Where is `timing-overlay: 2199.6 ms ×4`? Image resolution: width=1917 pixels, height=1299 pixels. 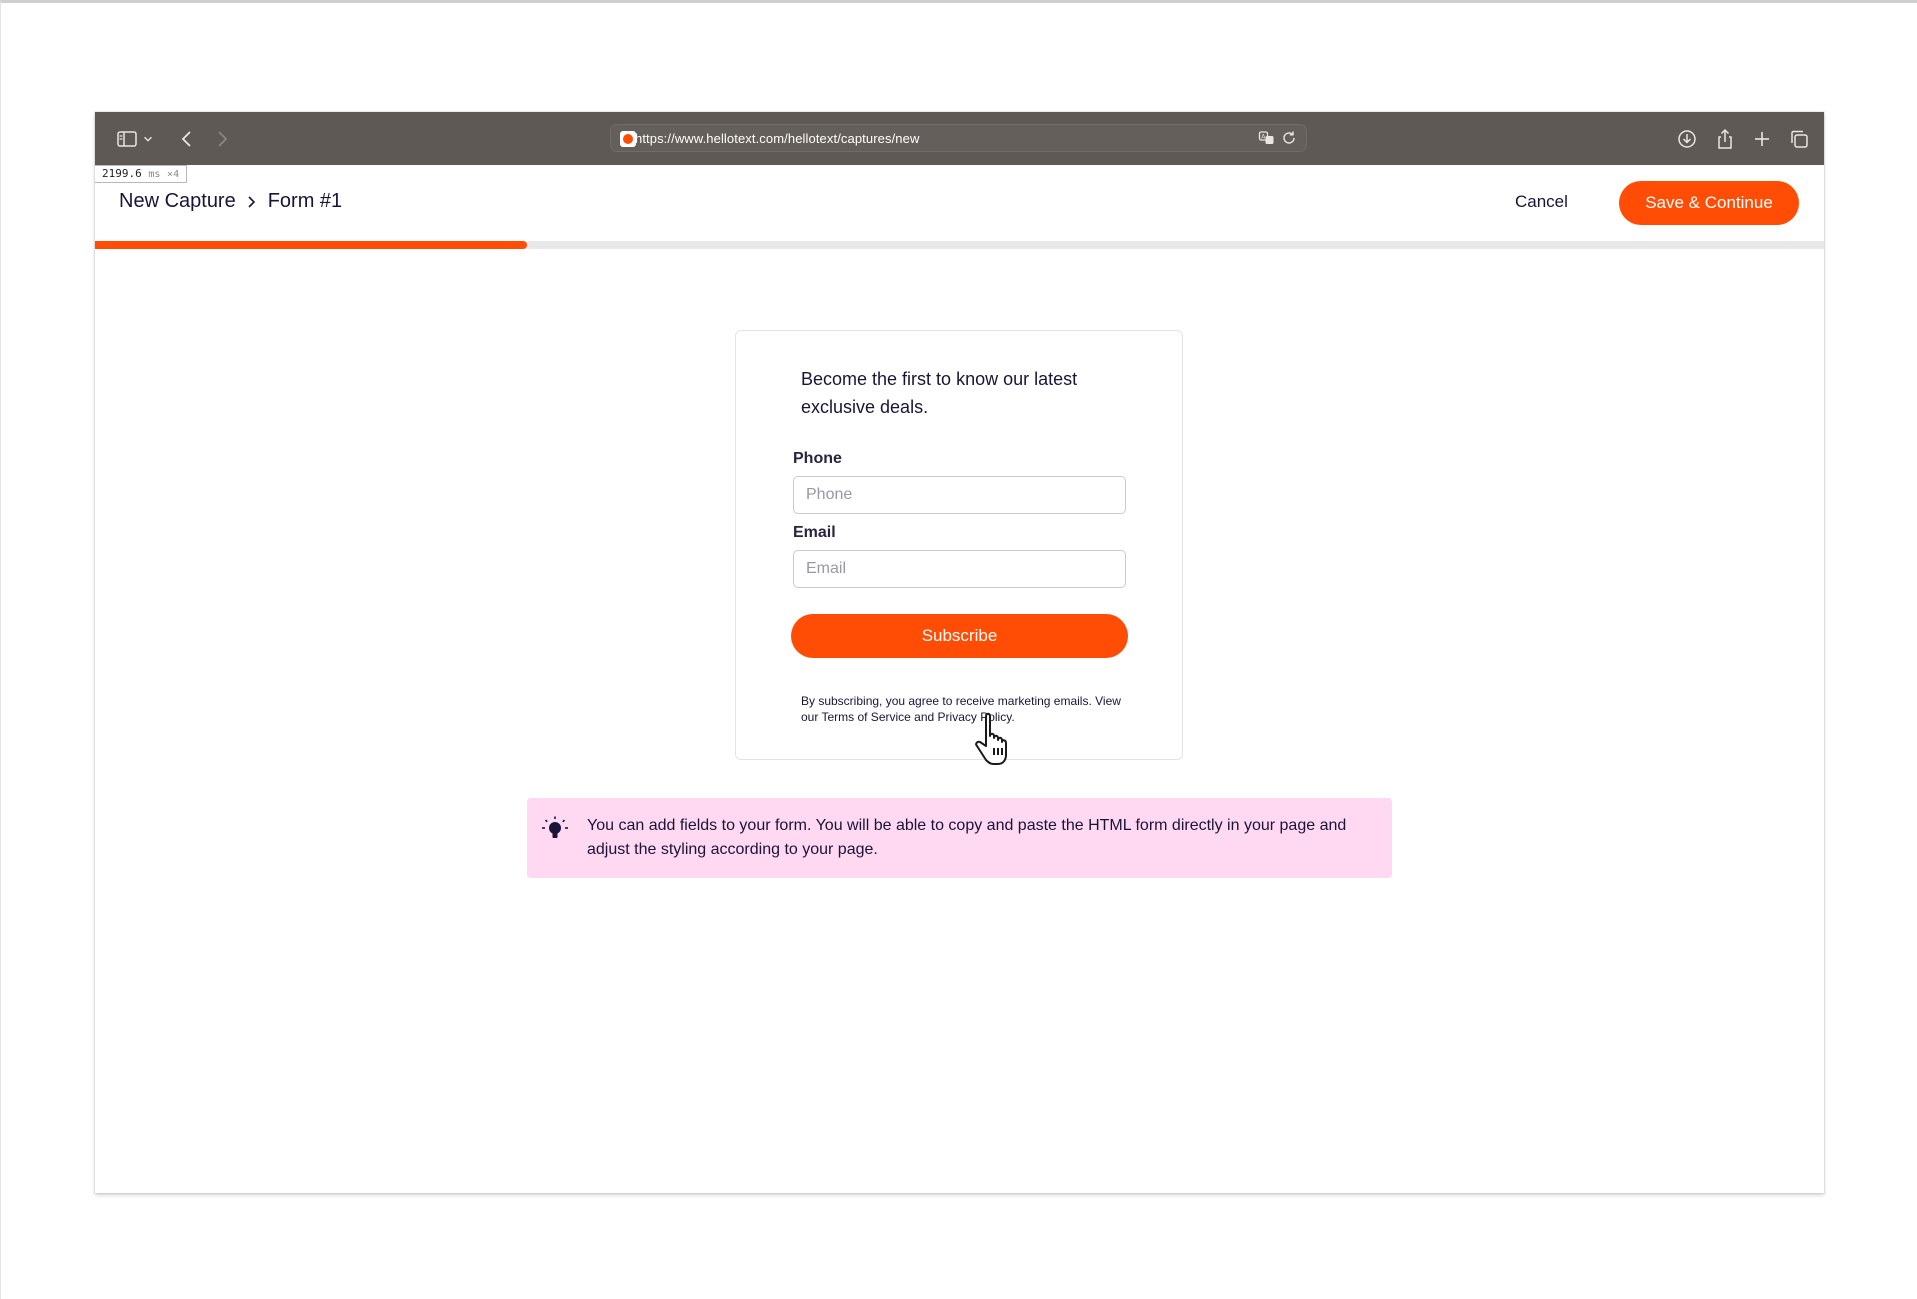 timing-overlay: 2199.6 ms ×4 is located at coordinates (141, 174).